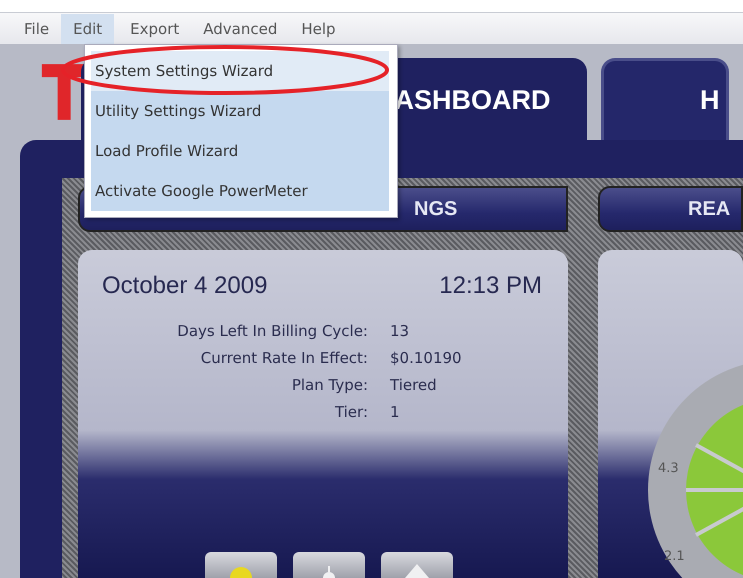 Image resolution: width=743 pixels, height=578 pixels. Describe the element at coordinates (240, 29) in the screenshot. I see `menu-title: Advanced` at that location.